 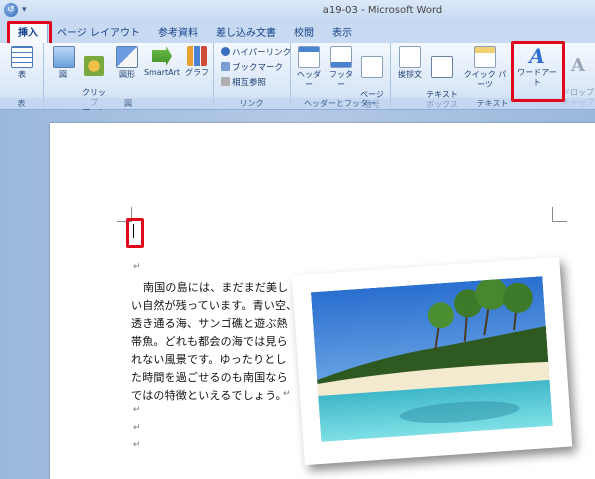 I want to click on window-title: a19-03 - Microsoft Word, so click(x=382, y=10).